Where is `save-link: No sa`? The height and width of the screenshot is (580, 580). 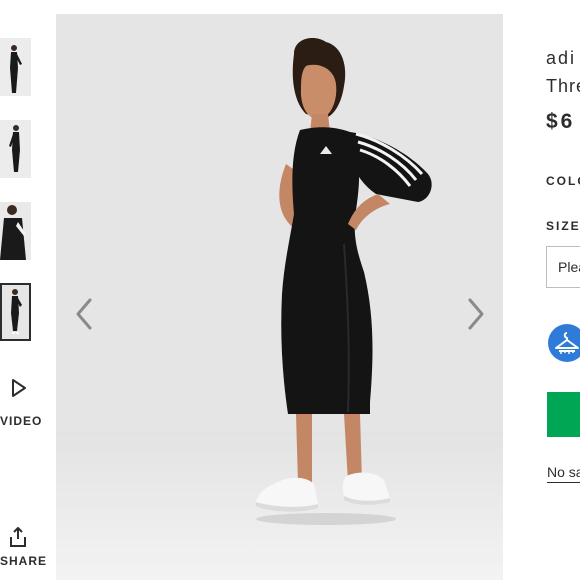 save-link: No sa is located at coordinates (563, 473).